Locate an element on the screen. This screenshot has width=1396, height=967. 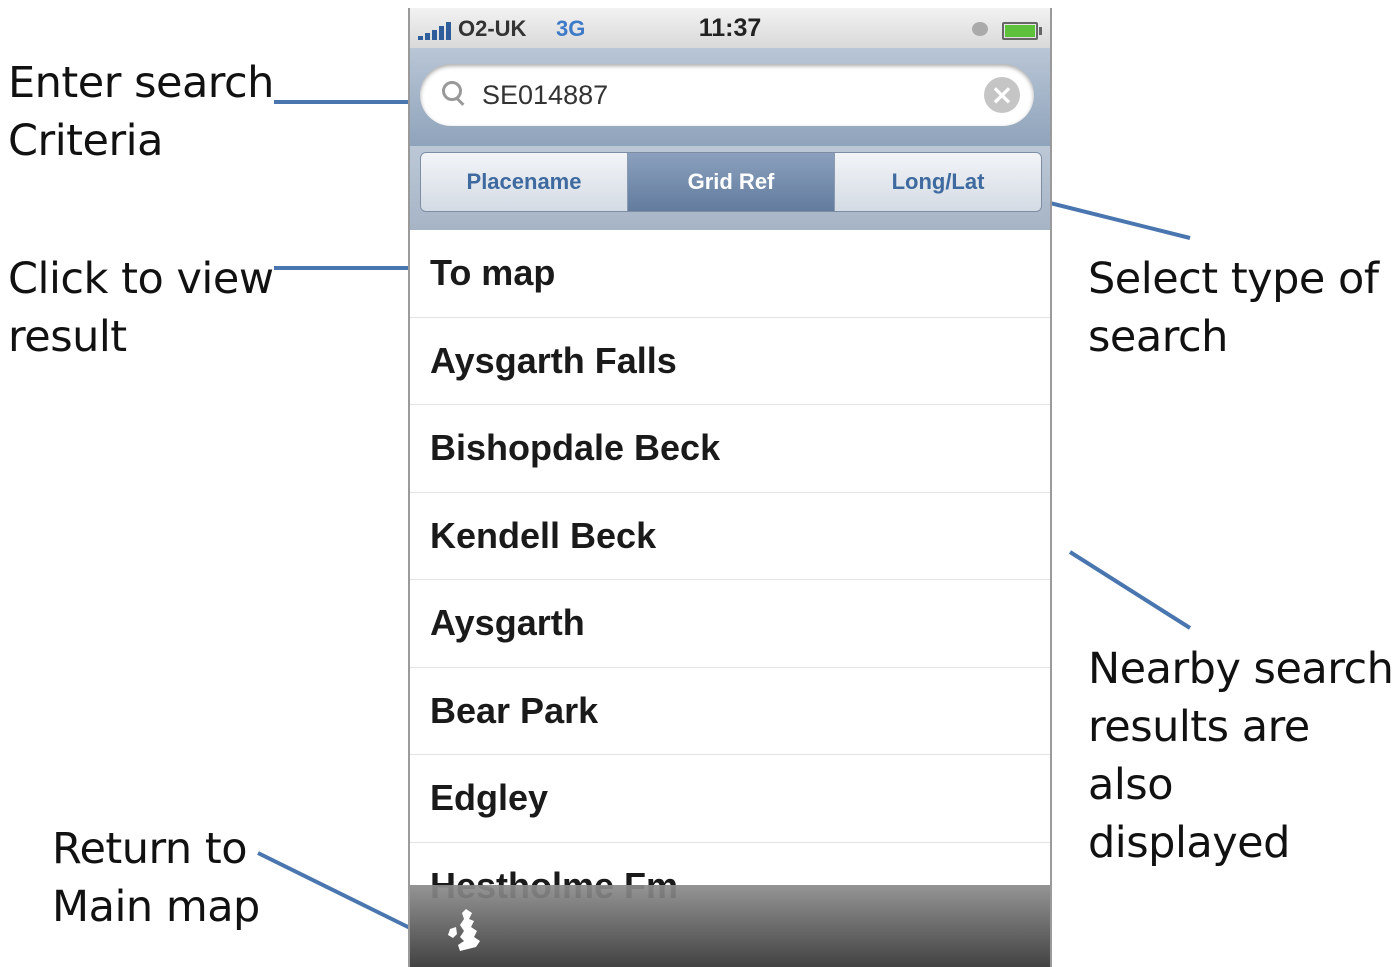
nearby-results-line is located at coordinates (1130, 590).